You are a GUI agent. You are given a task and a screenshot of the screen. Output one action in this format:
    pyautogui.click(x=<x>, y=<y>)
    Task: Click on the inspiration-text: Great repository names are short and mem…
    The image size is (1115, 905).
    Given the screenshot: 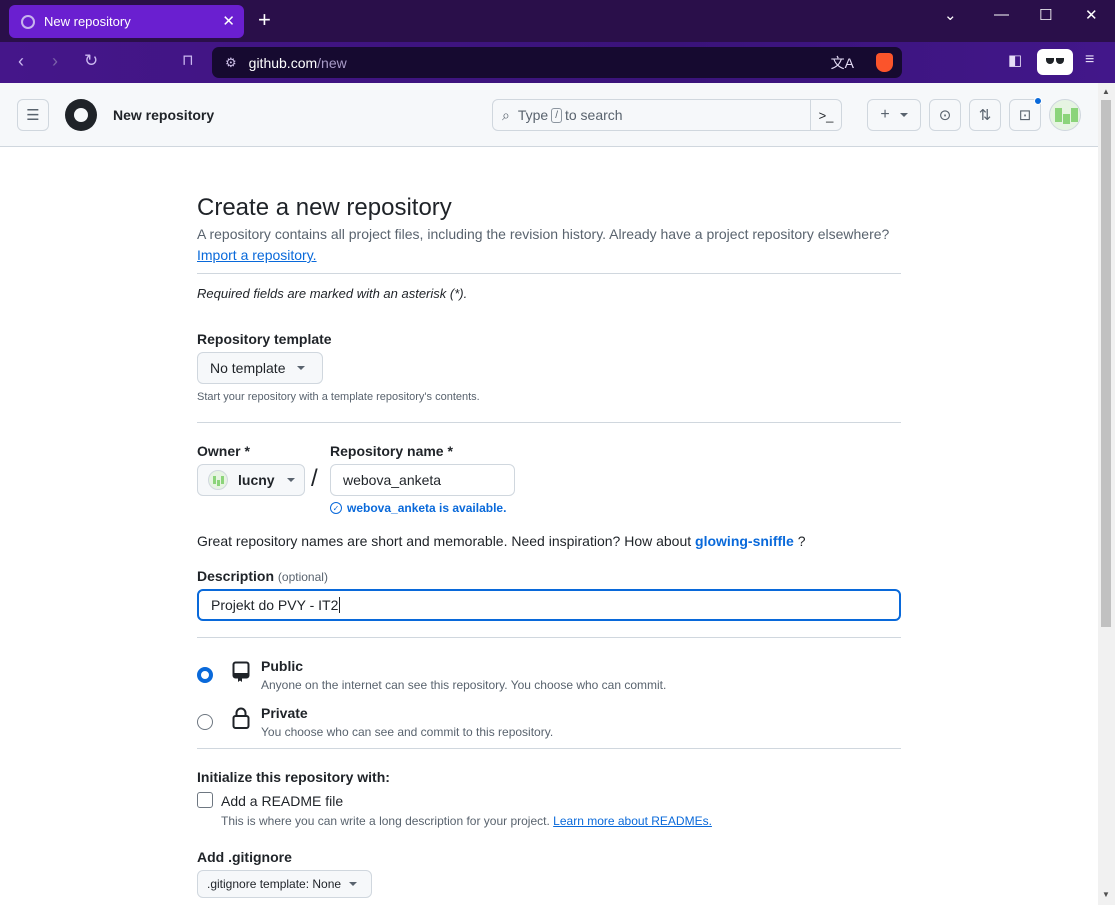 What is the action you would take?
    pyautogui.click(x=501, y=541)
    